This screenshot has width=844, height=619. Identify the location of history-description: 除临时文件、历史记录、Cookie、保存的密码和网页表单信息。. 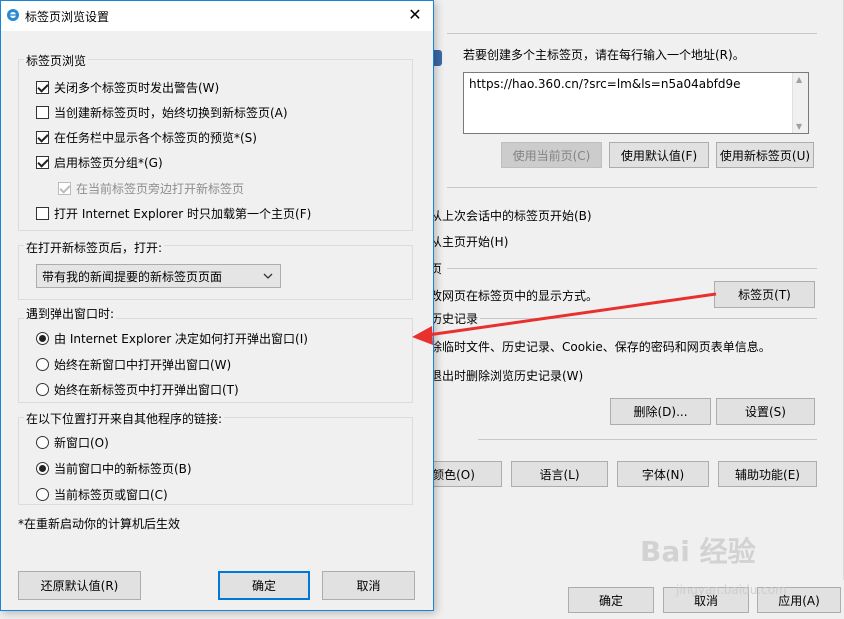
(600, 347).